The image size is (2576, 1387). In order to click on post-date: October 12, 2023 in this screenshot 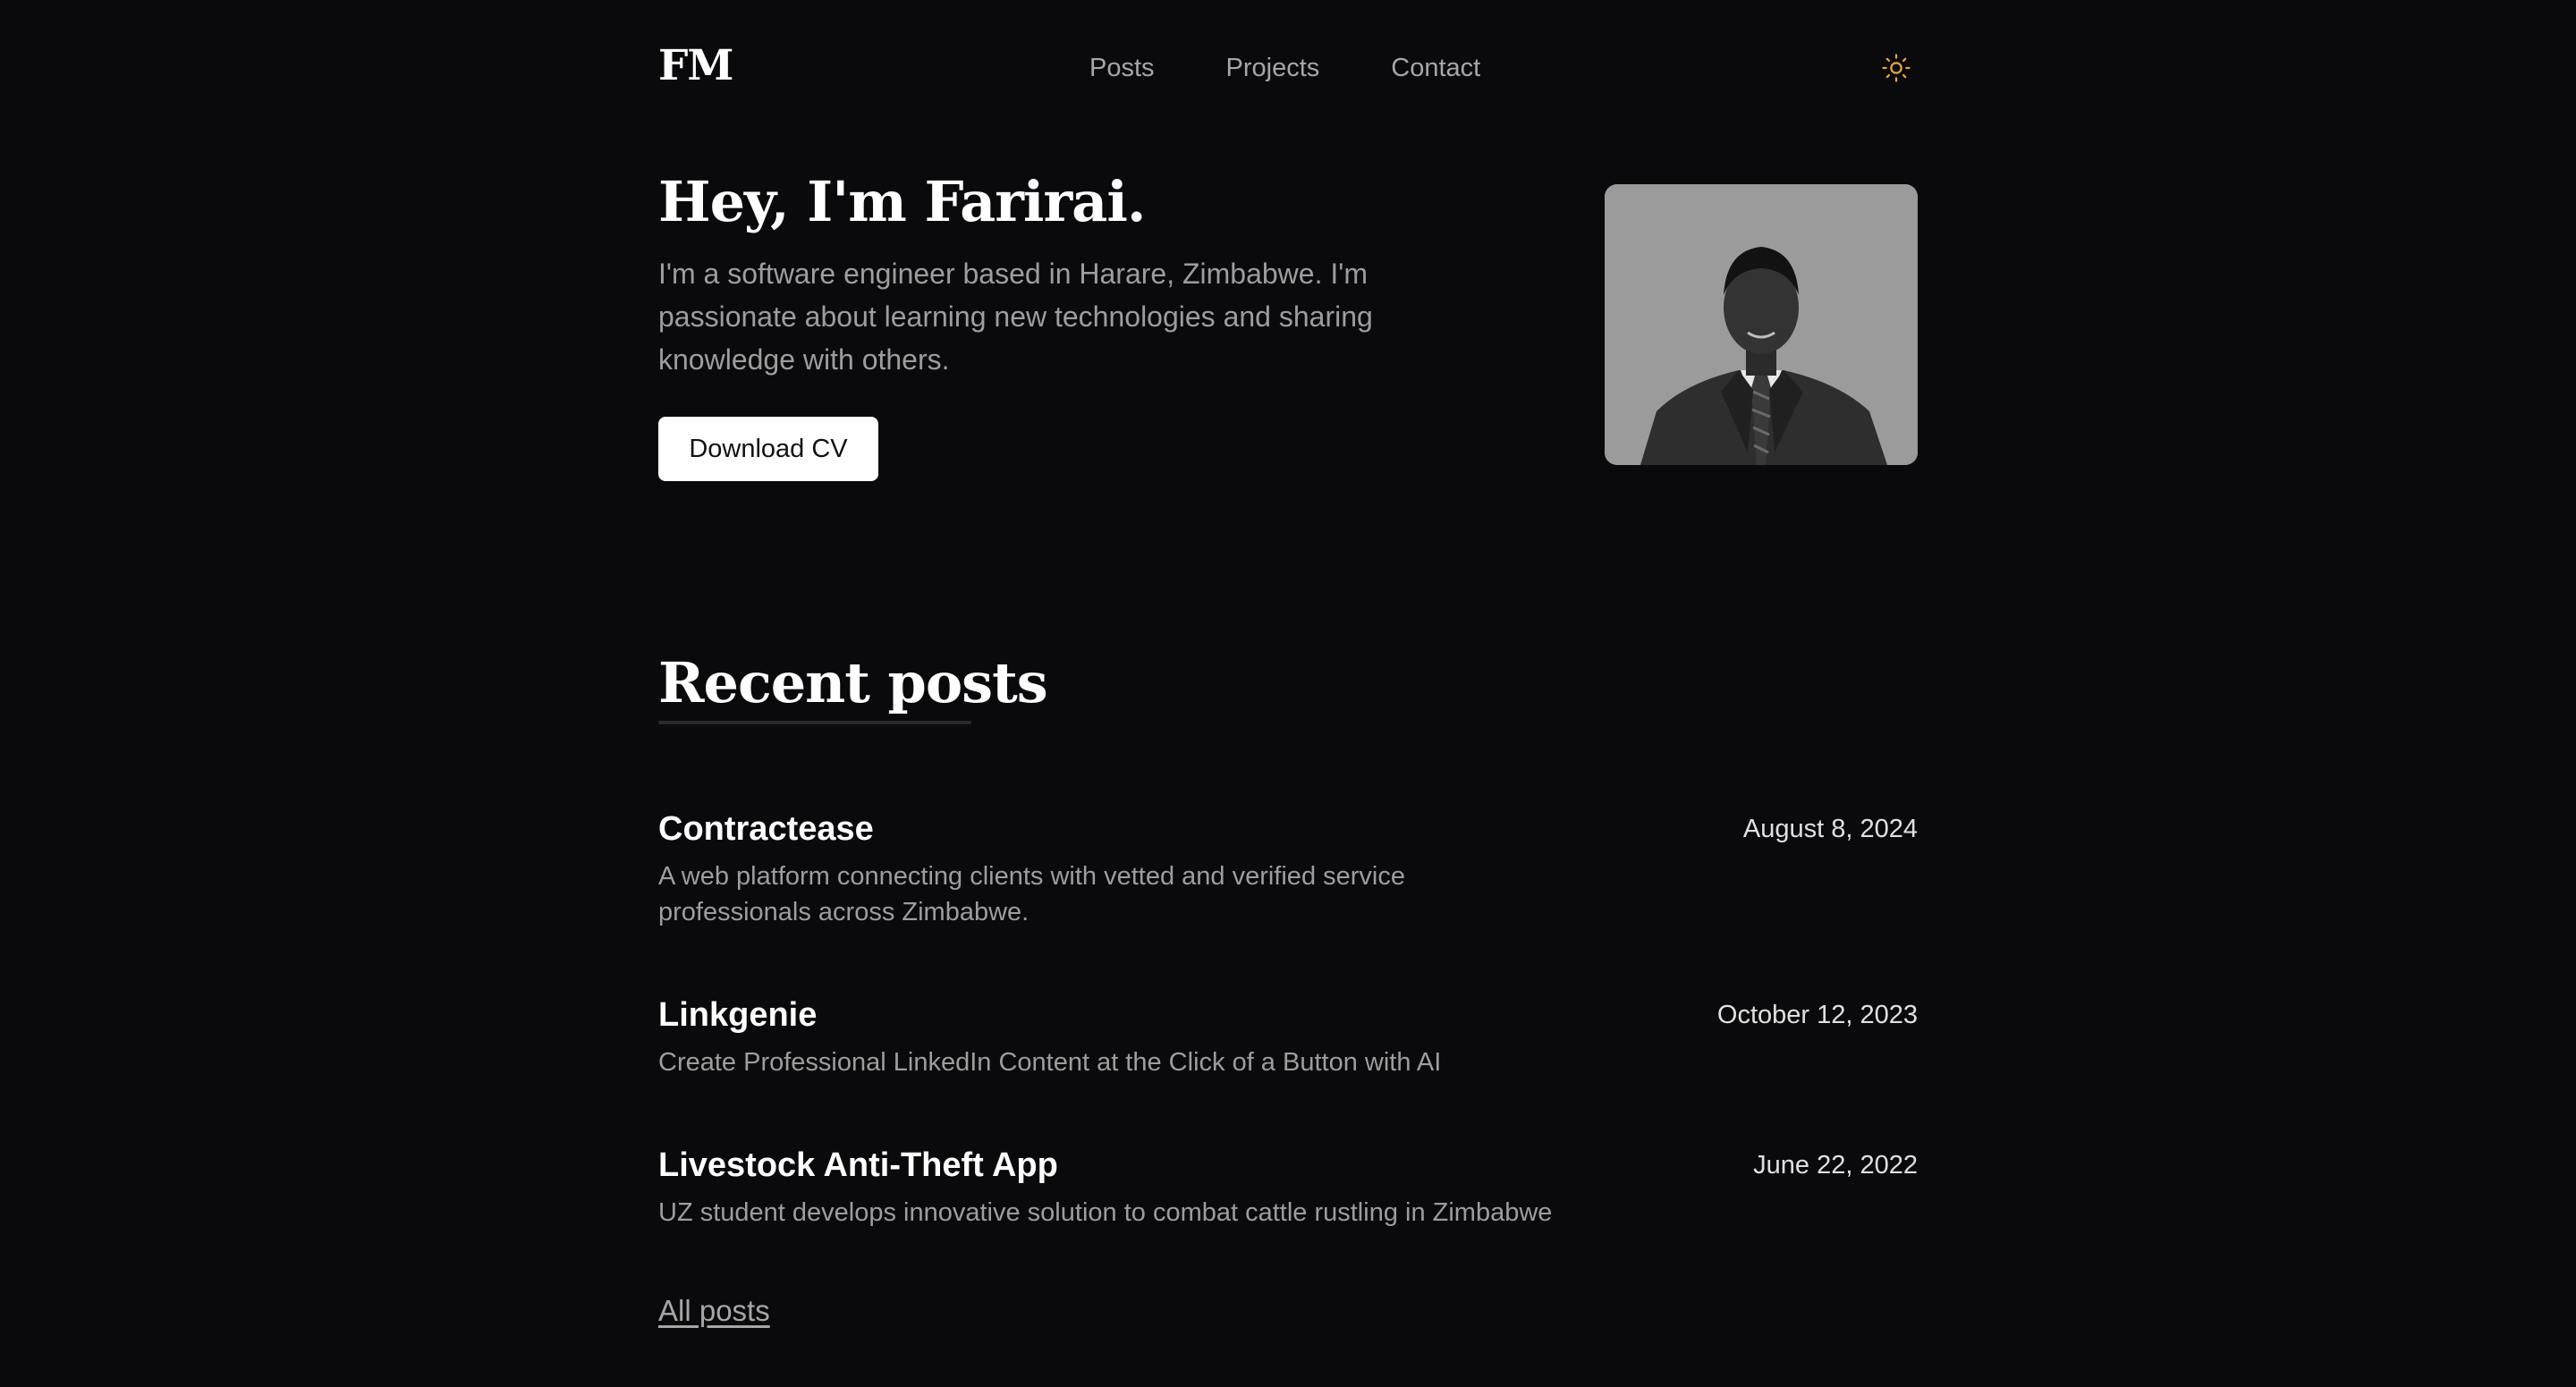, I will do `click(1817, 1015)`.